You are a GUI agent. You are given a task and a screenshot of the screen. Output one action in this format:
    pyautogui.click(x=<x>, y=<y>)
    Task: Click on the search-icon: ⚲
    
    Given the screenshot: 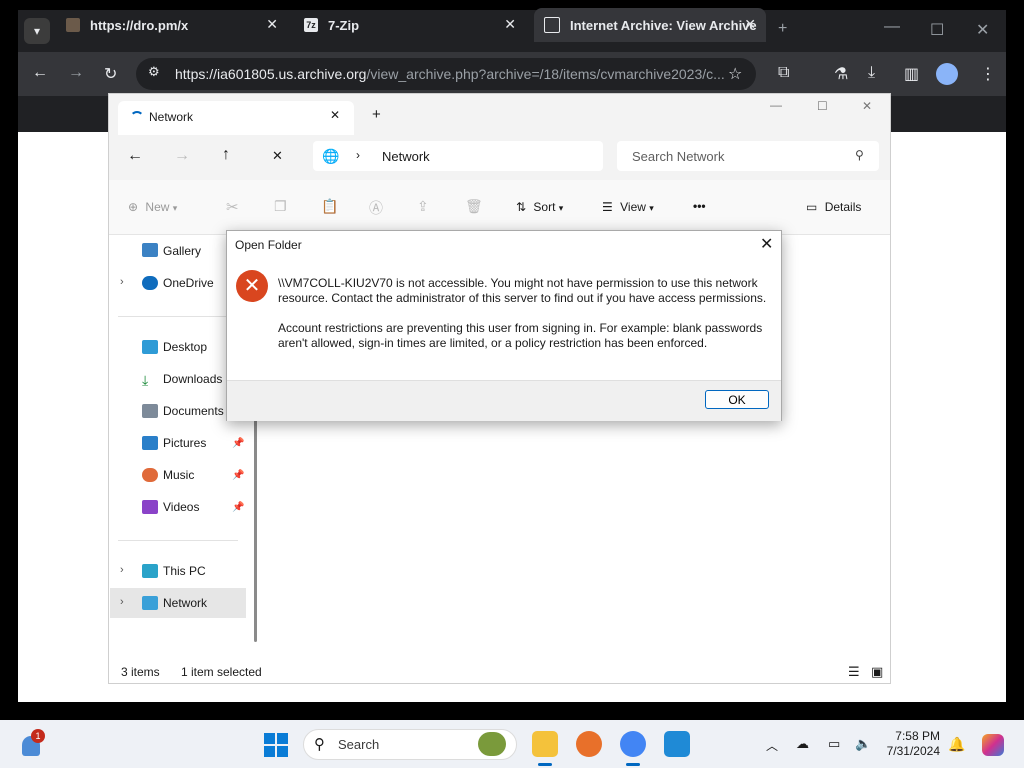 What is the action you would take?
    pyautogui.click(x=859, y=155)
    